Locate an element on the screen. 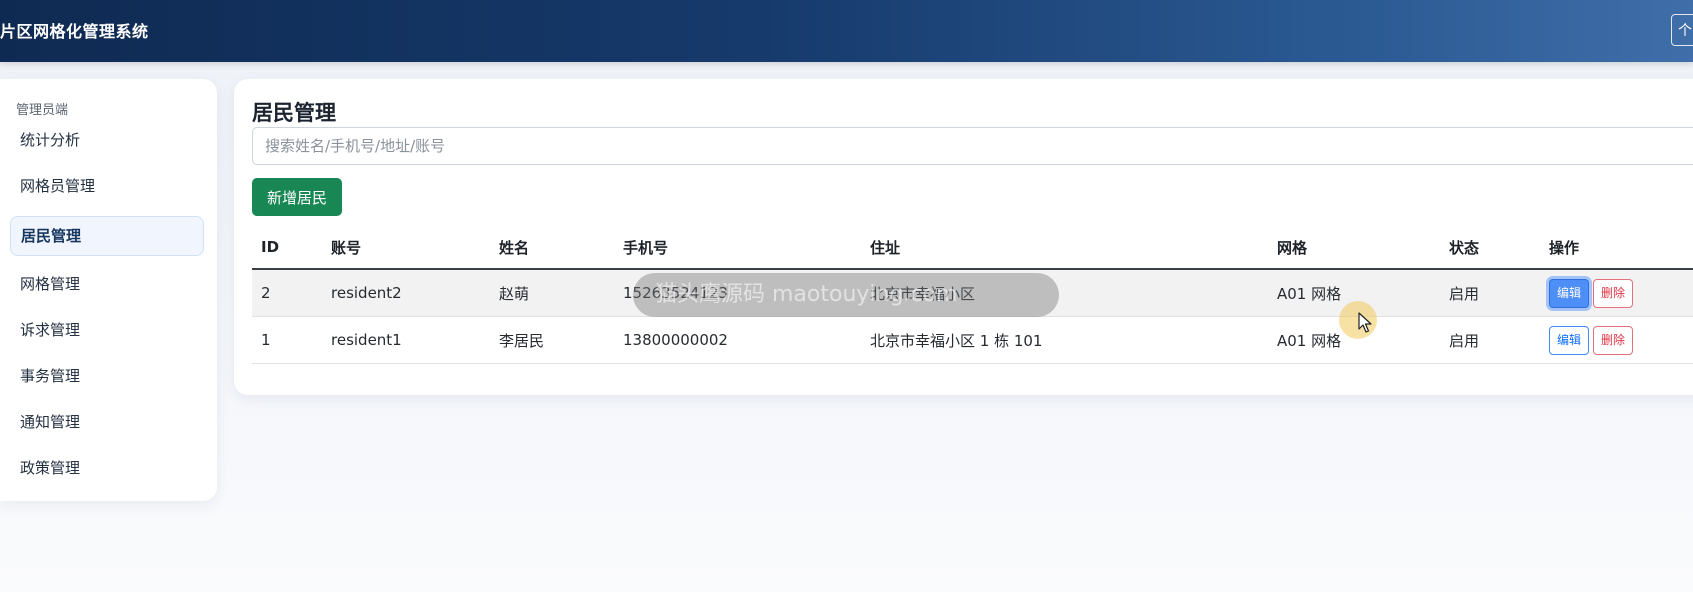 This screenshot has height=592, width=1693. cell-id: 2 is located at coordinates (287, 293).